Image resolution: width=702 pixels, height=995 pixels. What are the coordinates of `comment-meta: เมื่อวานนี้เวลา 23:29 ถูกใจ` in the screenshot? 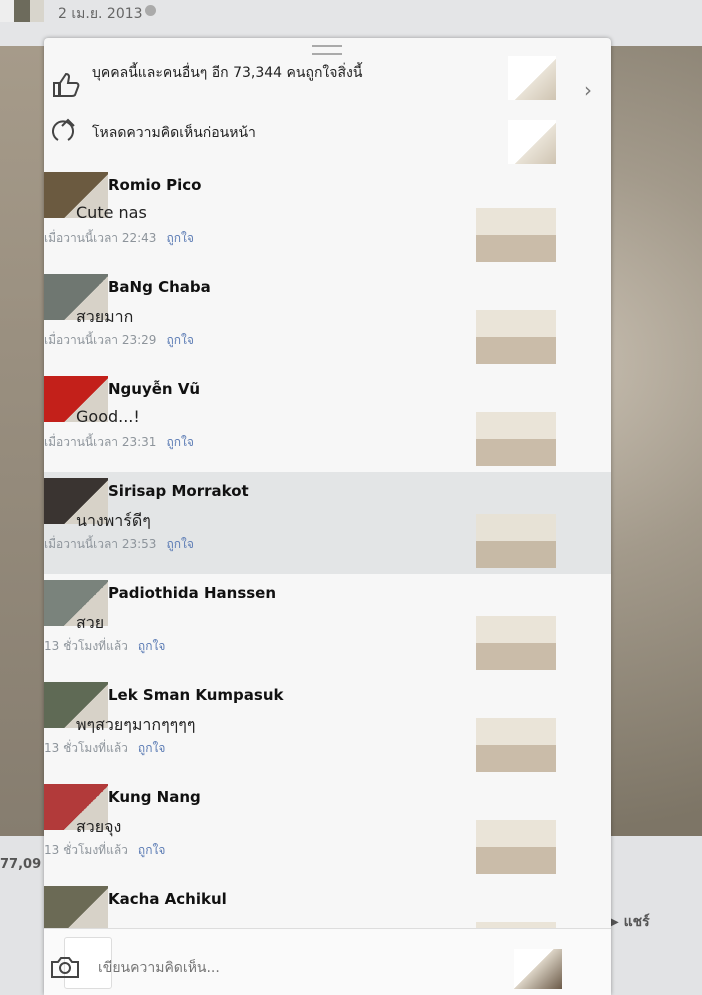 It's located at (119, 340).